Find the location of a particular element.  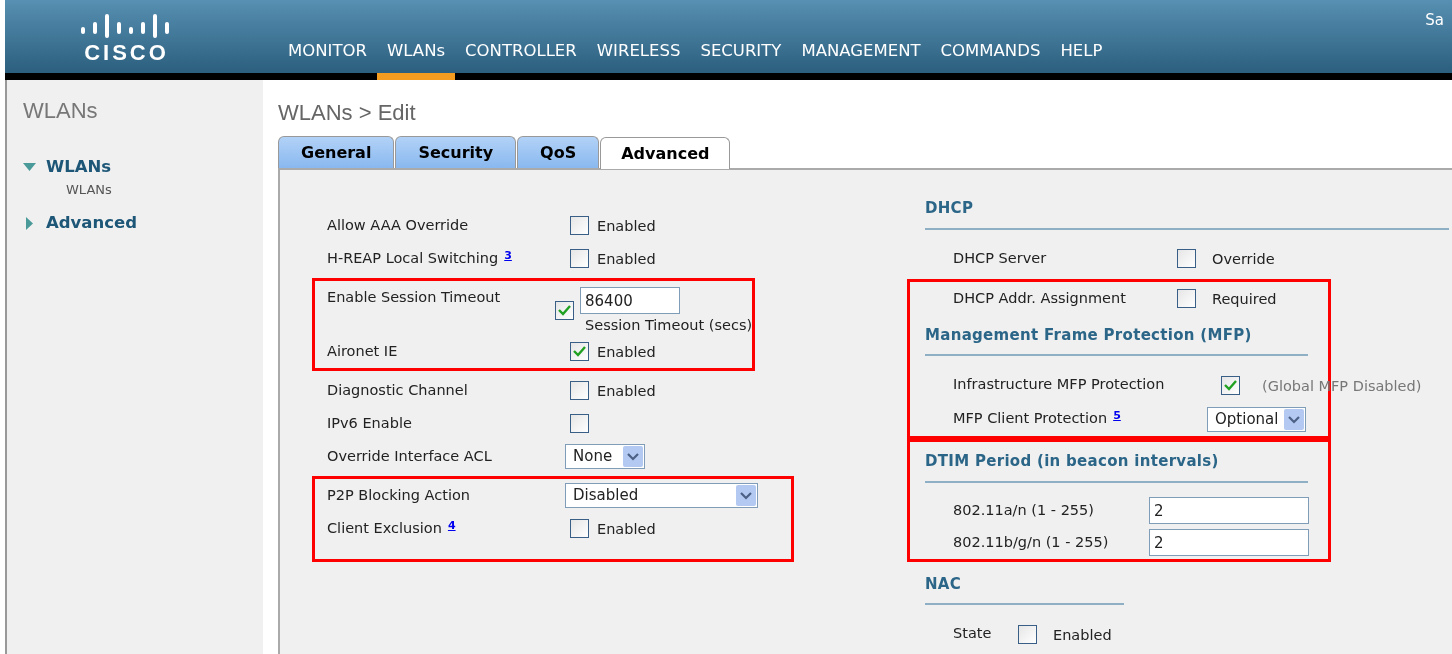

checkbox-label: Override is located at coordinates (1243, 260).